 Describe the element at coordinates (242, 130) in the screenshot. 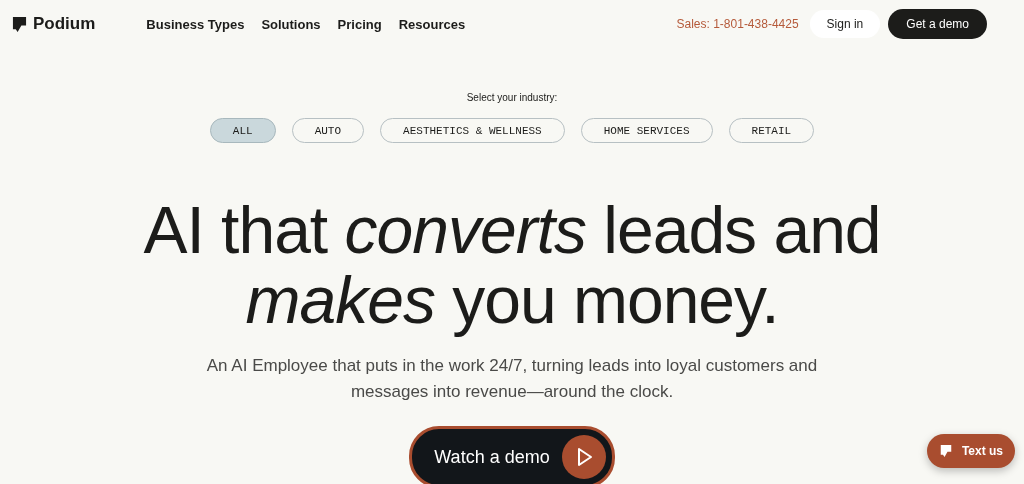

I see `industry-pill: ALL` at that location.